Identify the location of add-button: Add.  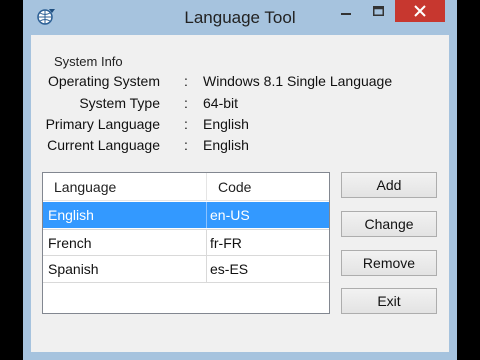
(389, 185).